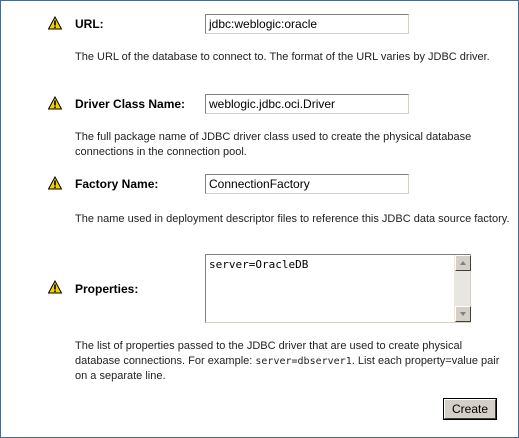 Image resolution: width=519 pixels, height=438 pixels. Describe the element at coordinates (107, 289) in the screenshot. I see `properties-label: Properties:` at that location.